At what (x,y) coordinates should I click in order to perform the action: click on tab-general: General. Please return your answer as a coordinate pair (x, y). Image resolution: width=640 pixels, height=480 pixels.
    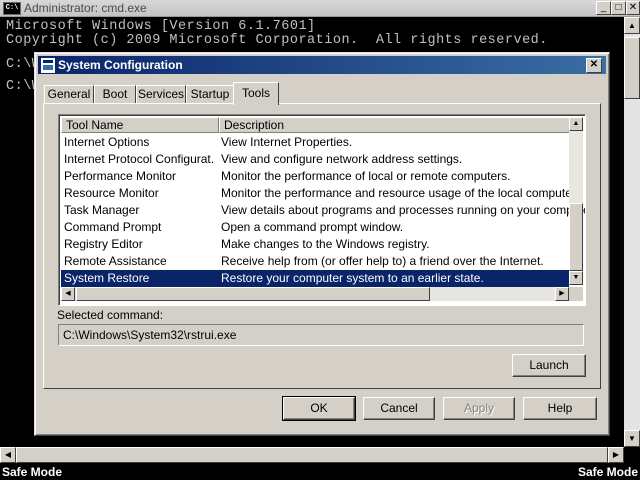
    Looking at the image, I should click on (69, 94).